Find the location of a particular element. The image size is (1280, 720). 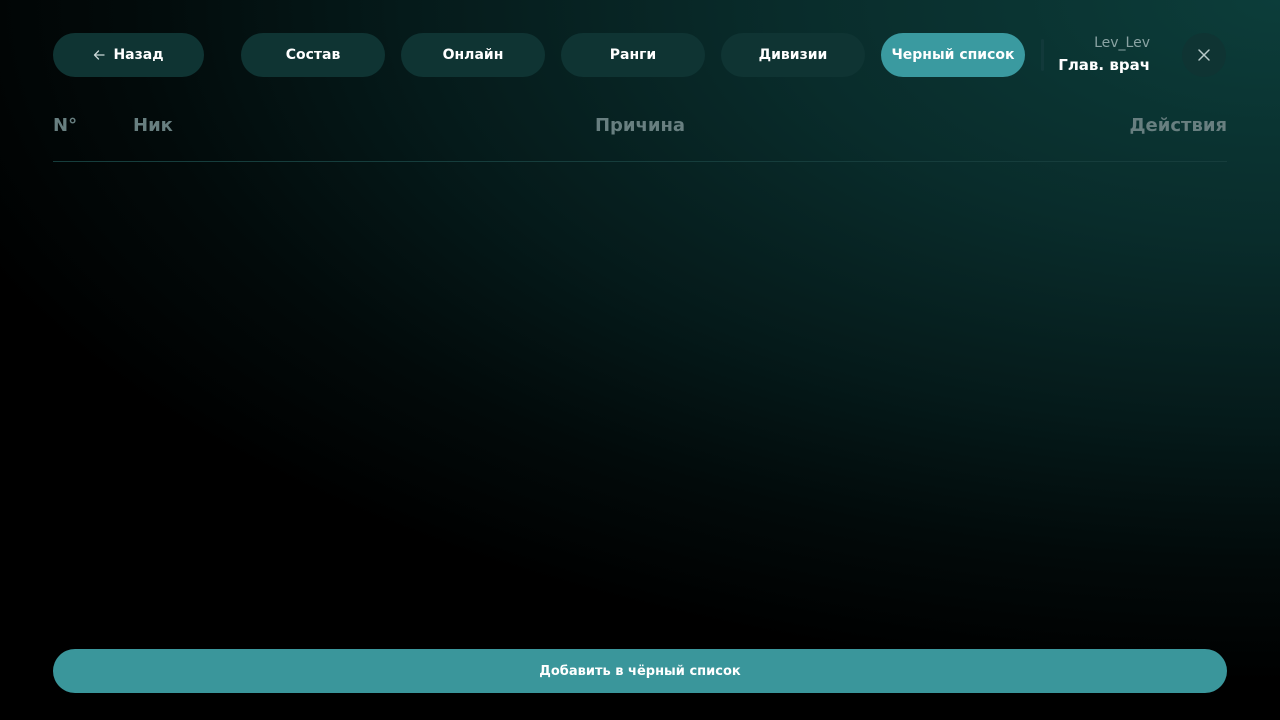

column-header-number: N° is located at coordinates (65, 125).